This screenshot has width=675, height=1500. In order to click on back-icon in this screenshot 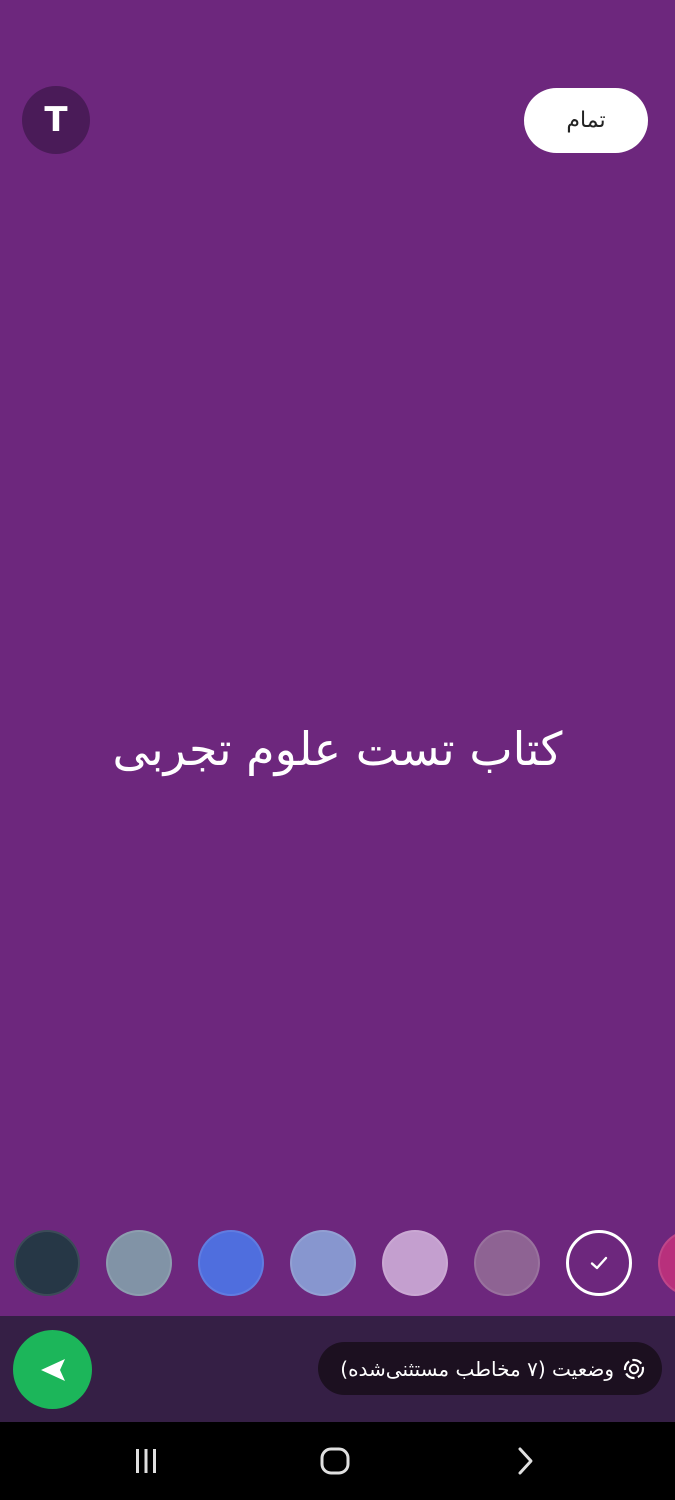, I will do `click(525, 1461)`.